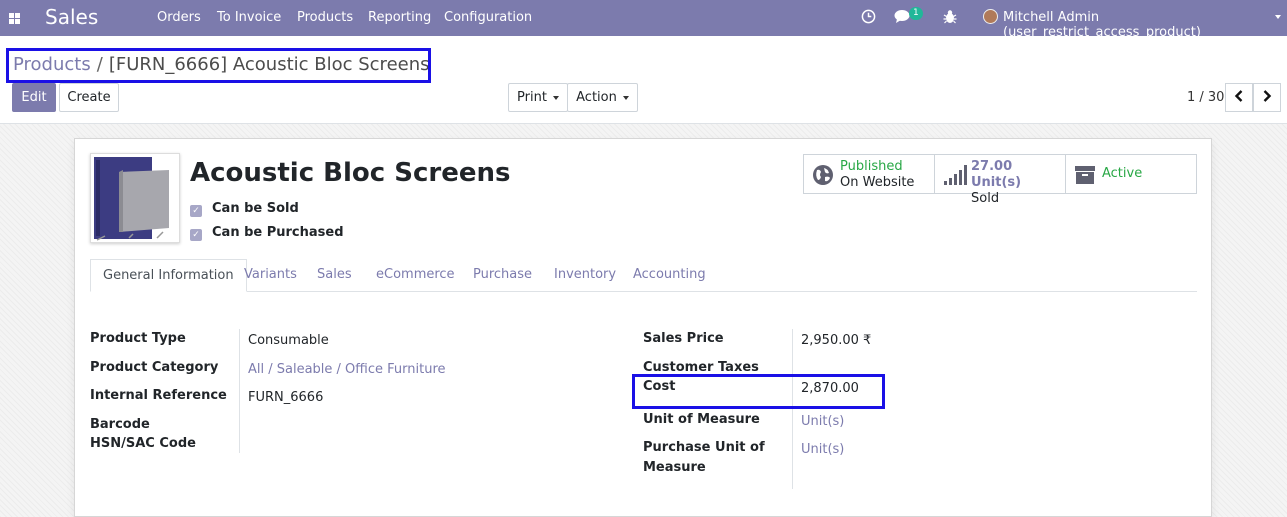 The image size is (1287, 517). I want to click on product-type-value: Consumable, so click(288, 340).